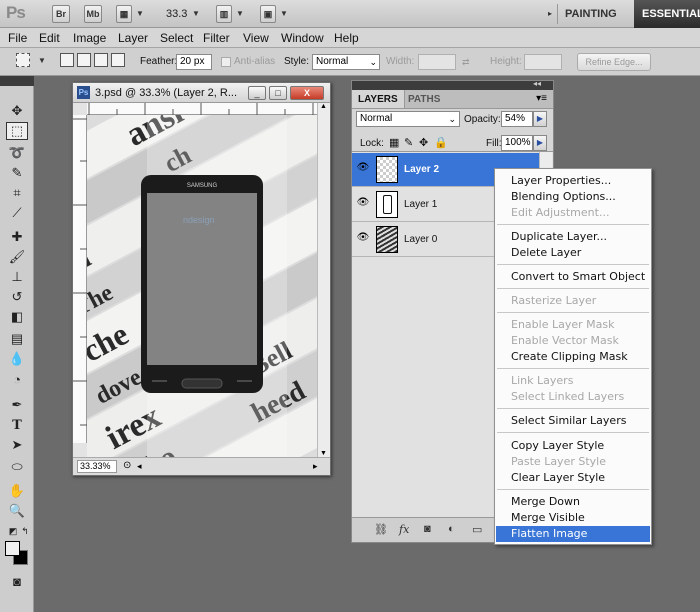 The width and height of the screenshot is (700, 612). What do you see at coordinates (226, 62) in the screenshot?
I see `antialias-checkbox` at bounding box center [226, 62].